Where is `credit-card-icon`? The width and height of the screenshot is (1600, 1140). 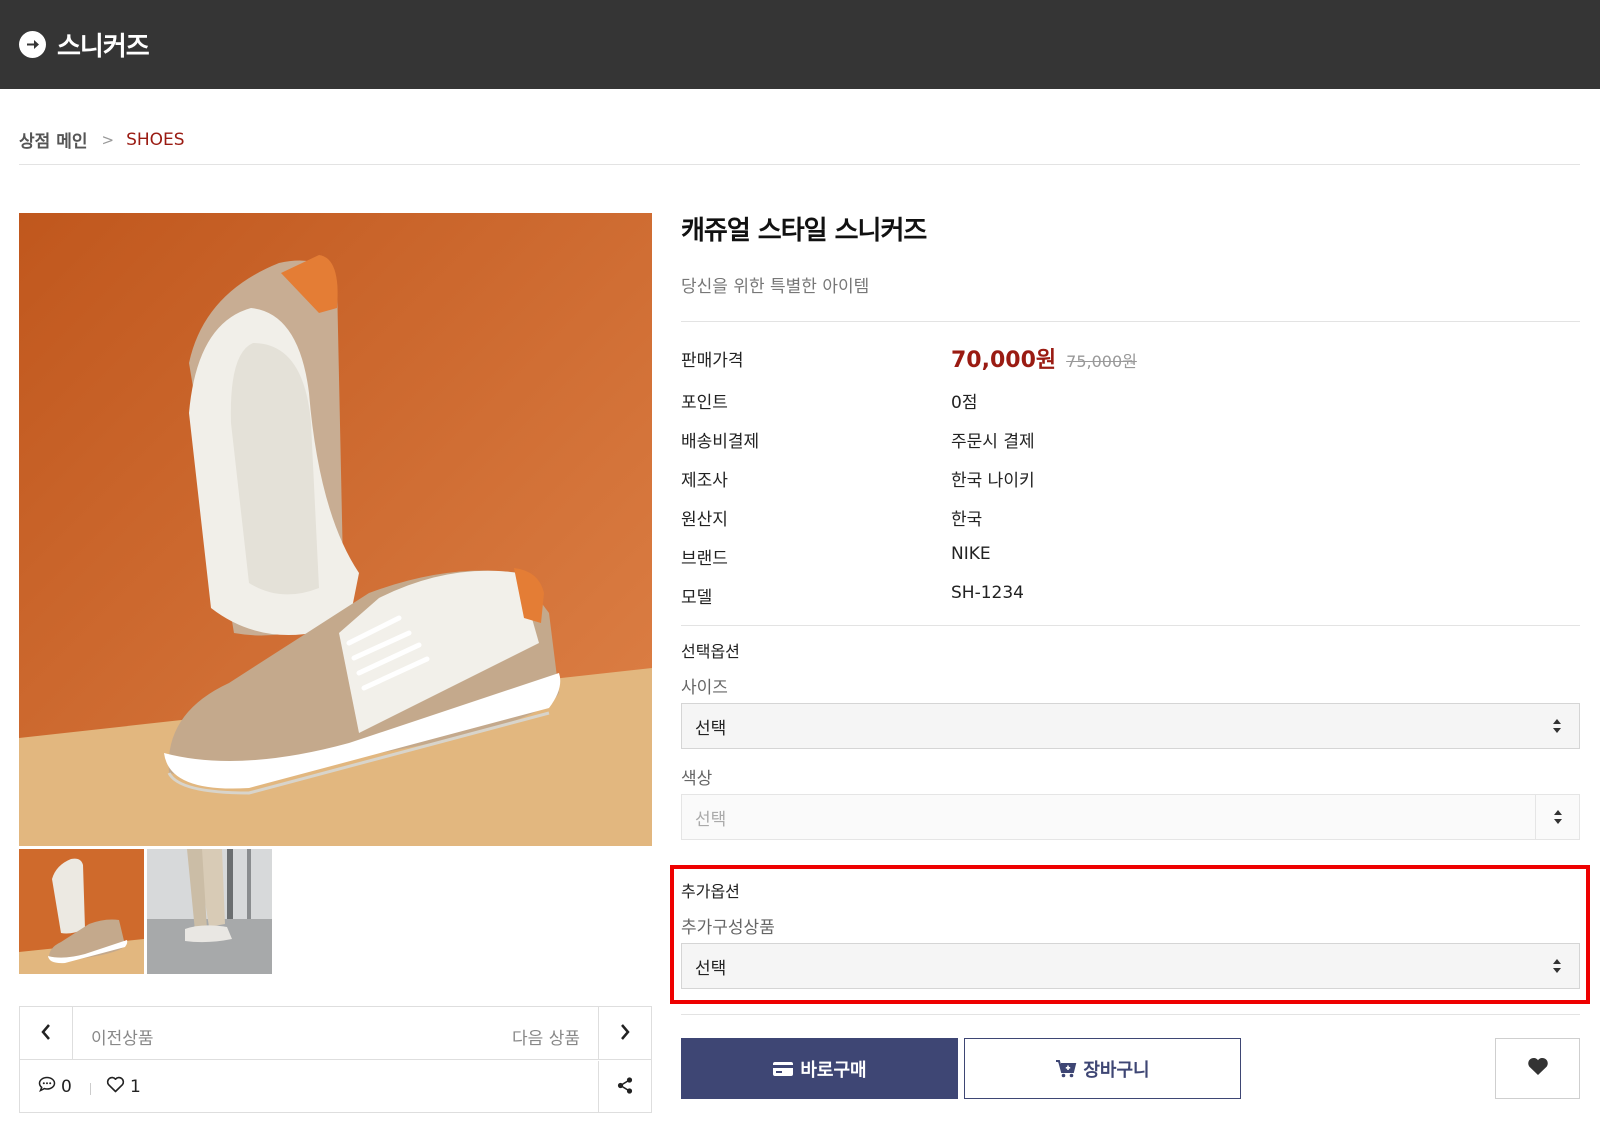
credit-card-icon is located at coordinates (783, 1069).